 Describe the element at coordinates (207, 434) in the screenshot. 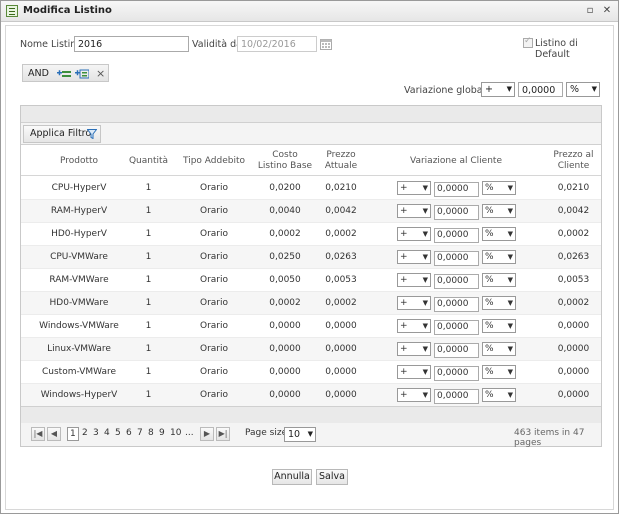

I see `next-page-button: ▶` at that location.